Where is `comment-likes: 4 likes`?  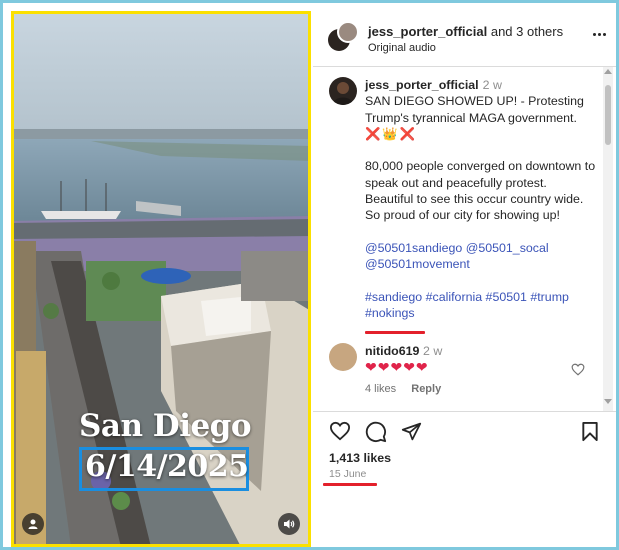 comment-likes: 4 likes is located at coordinates (380, 389).